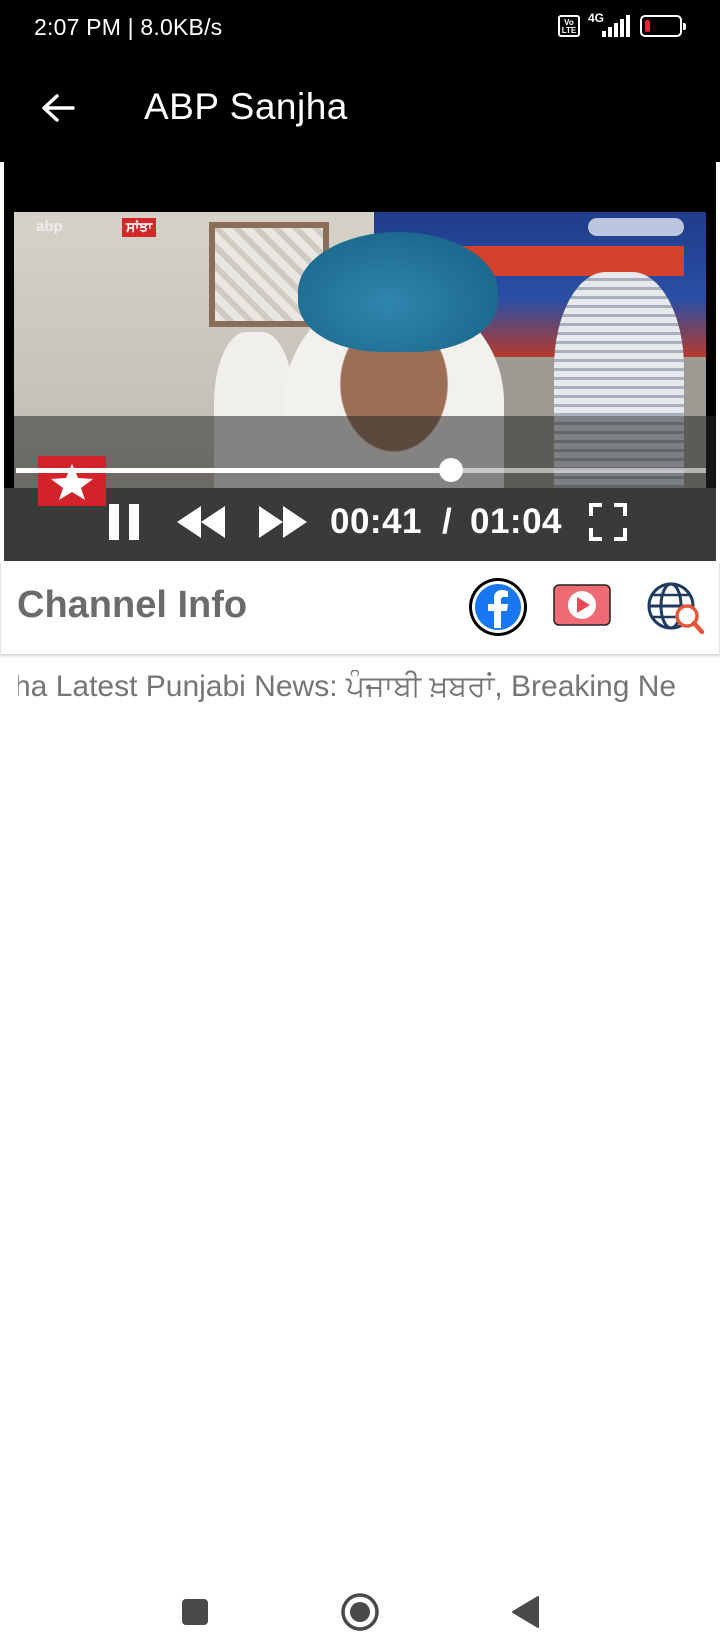 The height and width of the screenshot is (1650, 720). I want to click on fullscreen-button, so click(608, 522).